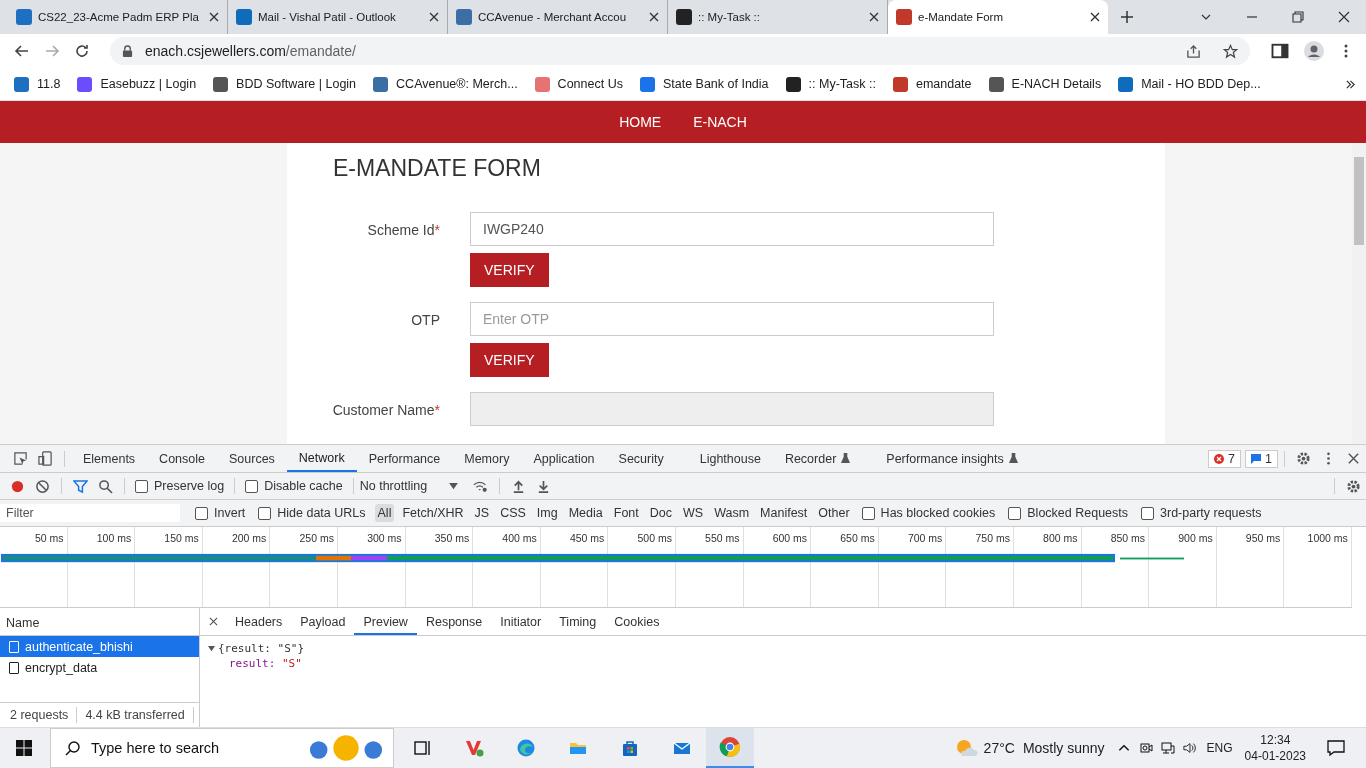  Describe the element at coordinates (1225, 458) in the screenshot. I see `error-count-badge: 7` at that location.